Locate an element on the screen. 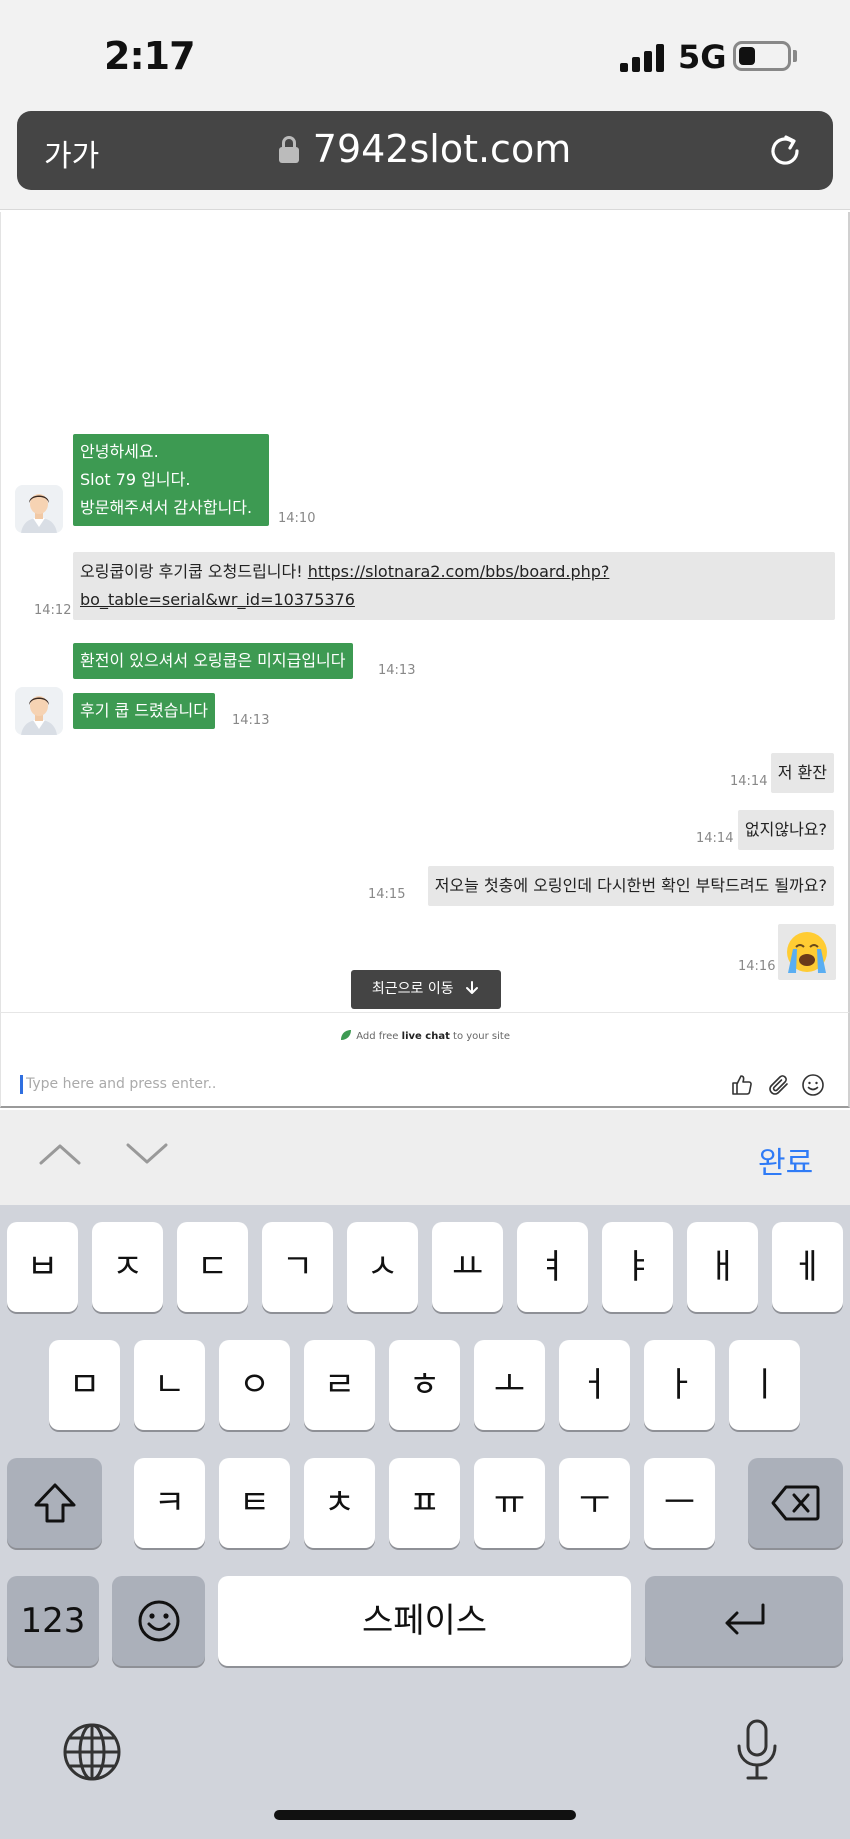 The image size is (850, 1839). jump-to-latest-button: 최근으로 이동 is located at coordinates (426, 989).